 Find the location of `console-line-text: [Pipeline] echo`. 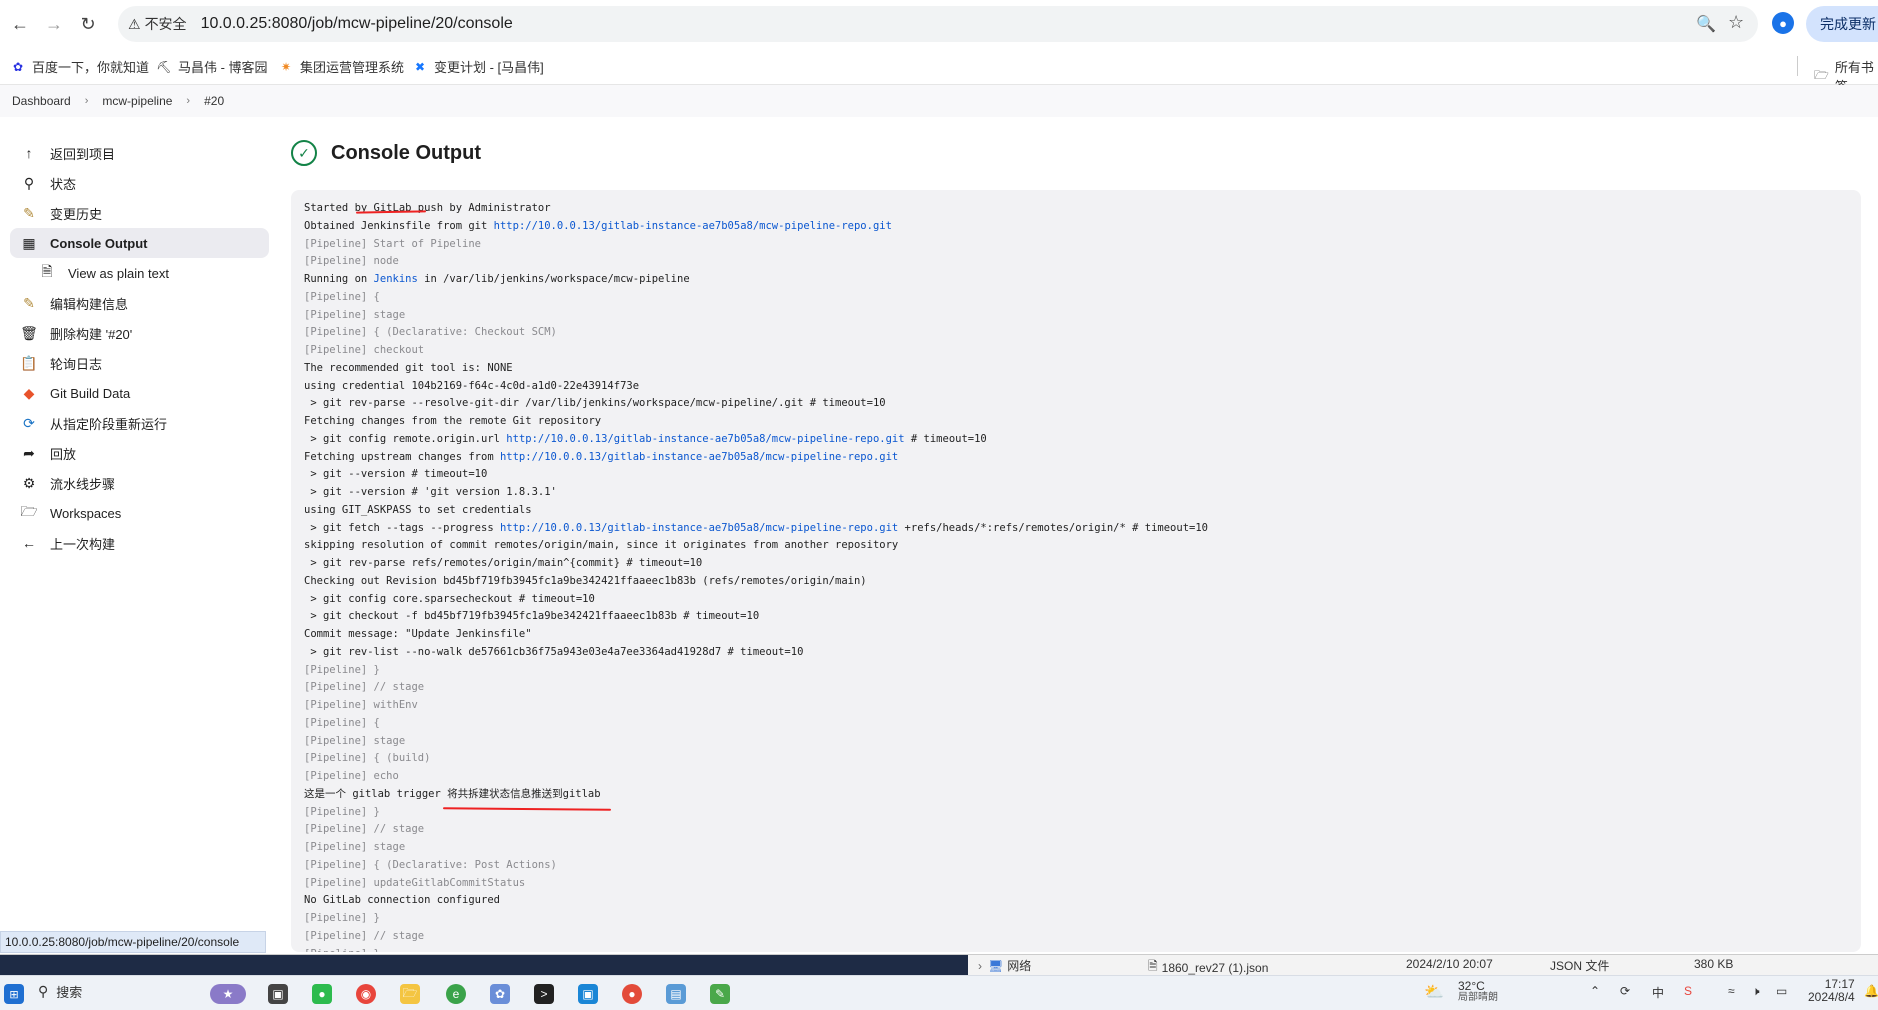

console-line-text: [Pipeline] echo is located at coordinates (351, 776).